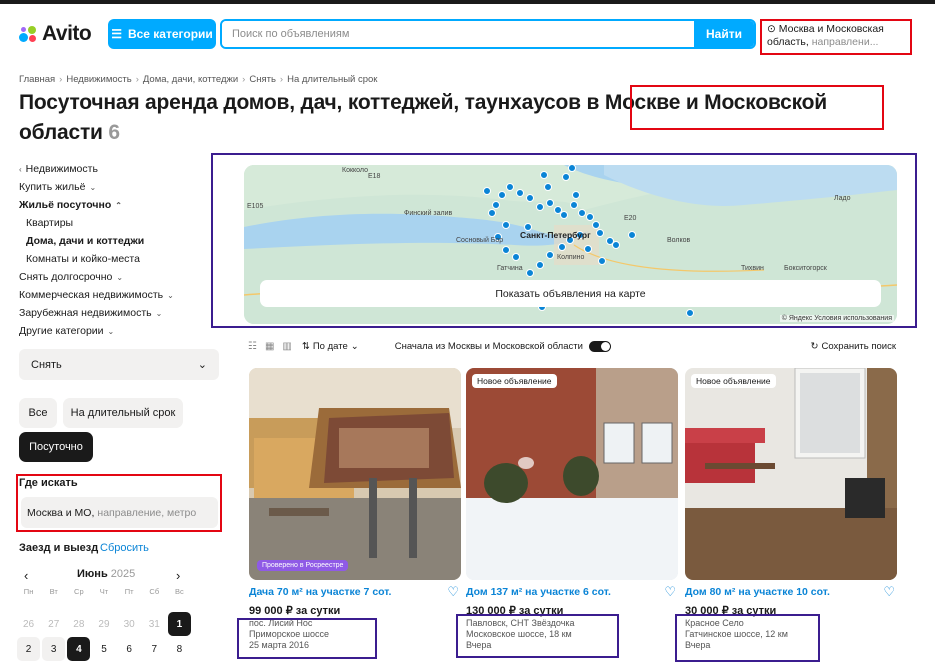 This screenshot has width=935, height=669. I want to click on calendar-day: 3, so click(54, 649).